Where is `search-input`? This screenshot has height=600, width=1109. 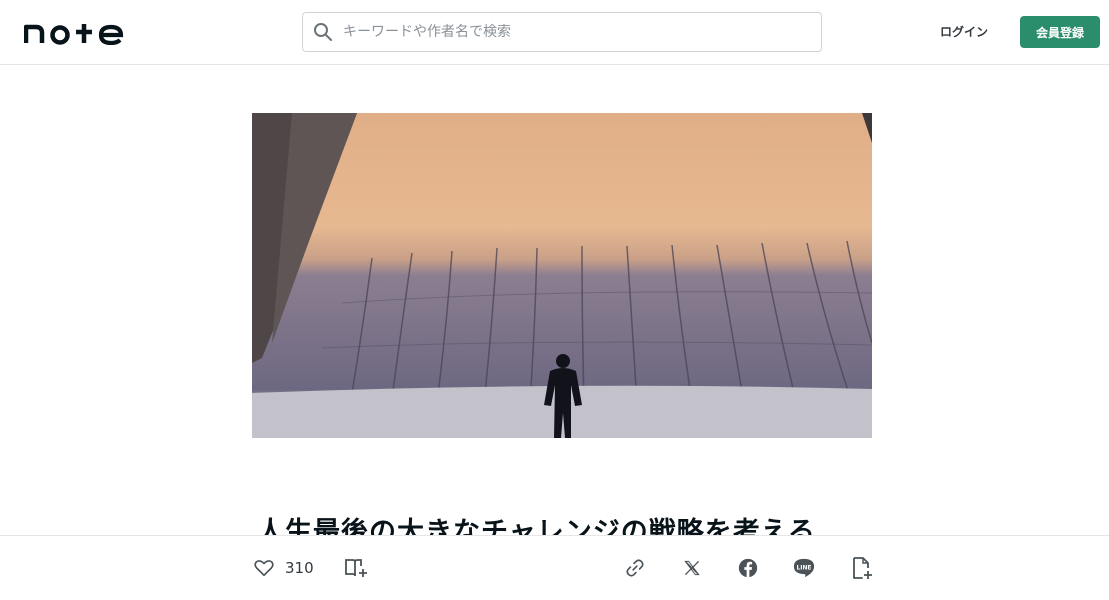 search-input is located at coordinates (578, 32).